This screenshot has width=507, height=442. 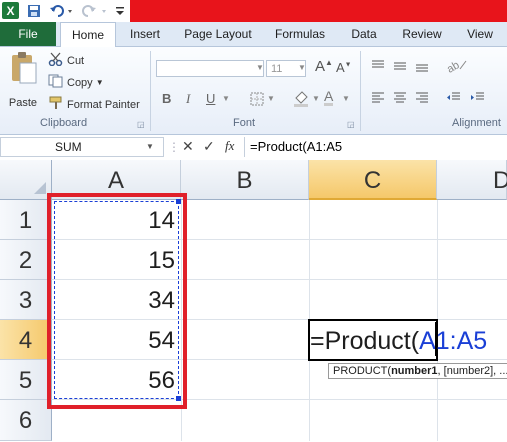 I want to click on formula-input: =Product(A1:A5, so click(x=296, y=146).